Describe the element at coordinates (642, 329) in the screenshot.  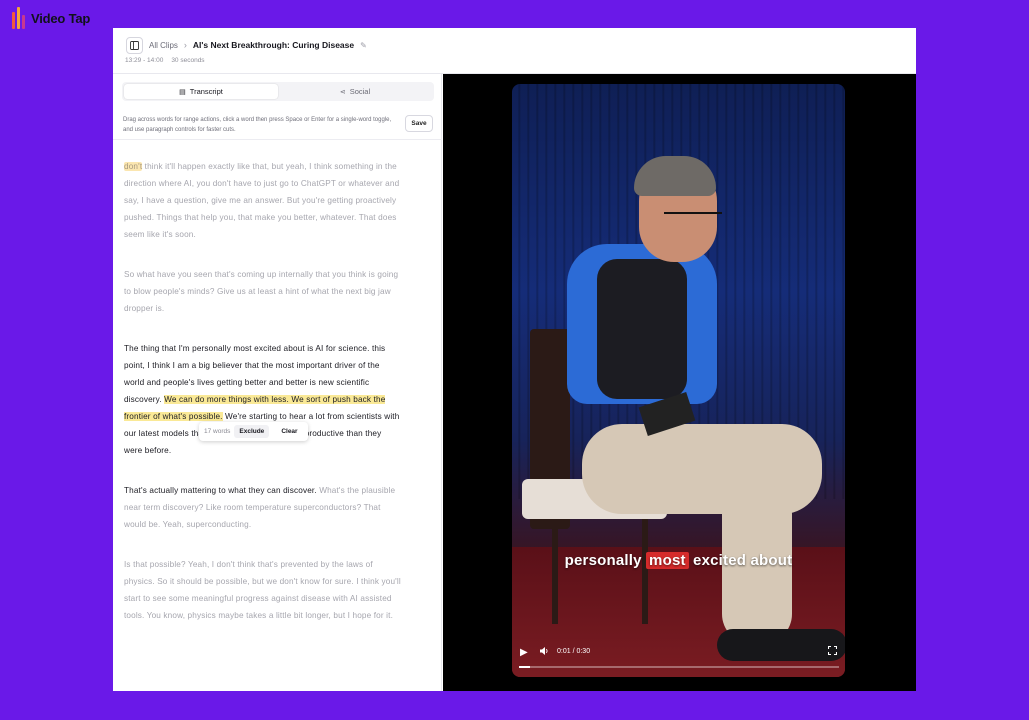
I see `speaker-vest` at that location.